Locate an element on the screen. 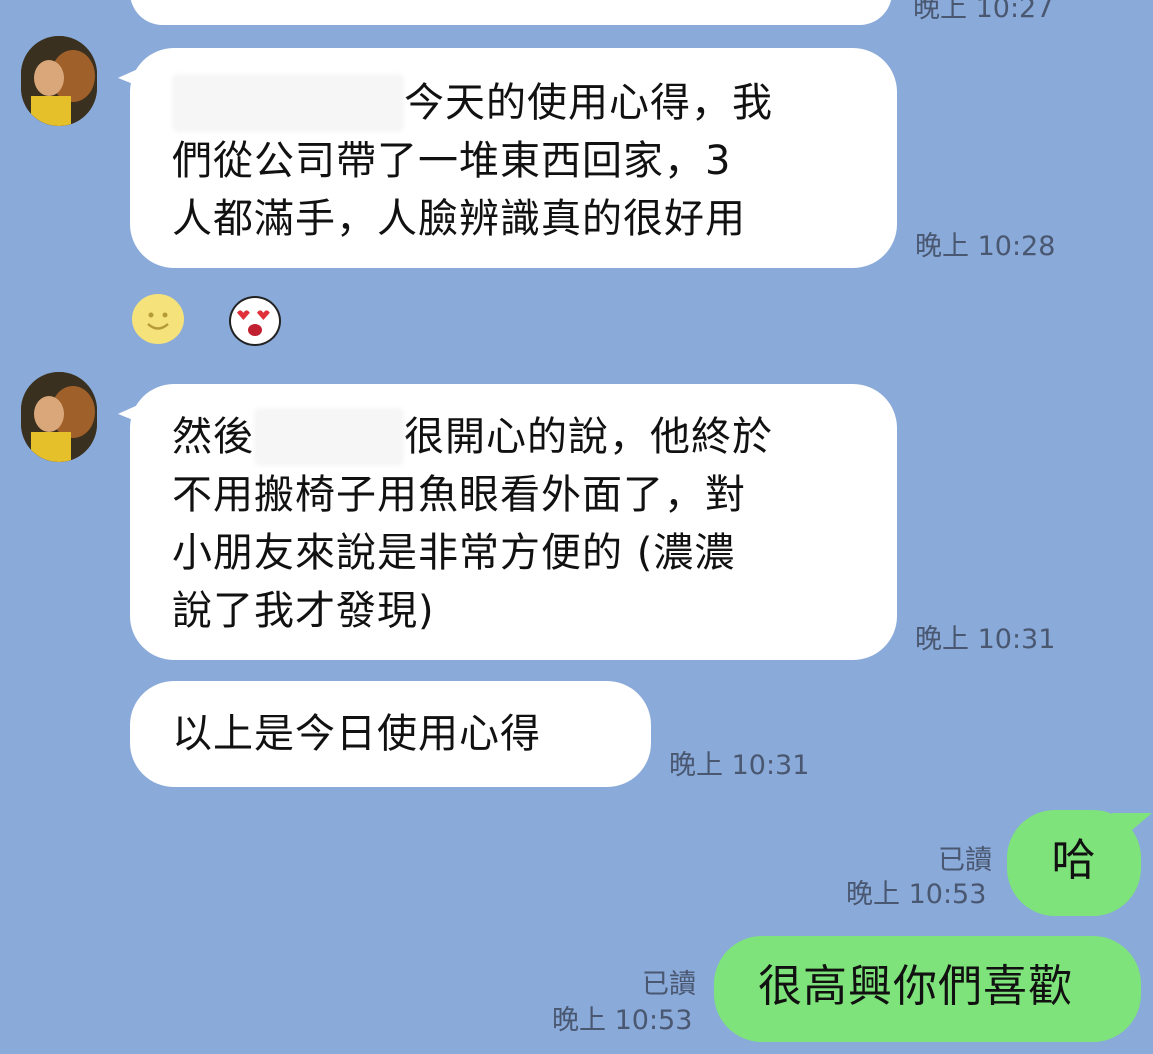 The height and width of the screenshot is (1054, 1153). redacted-name is located at coordinates (329, 437).